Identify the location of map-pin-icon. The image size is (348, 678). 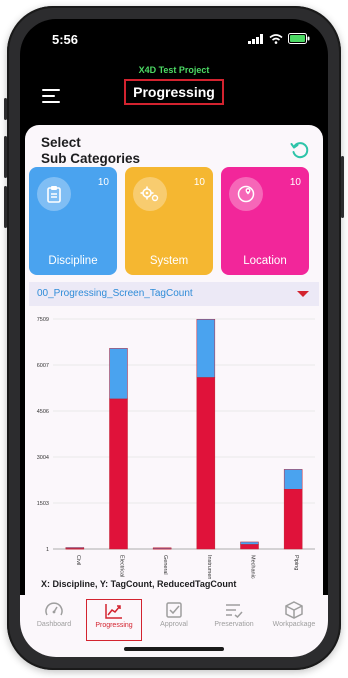
(246, 194).